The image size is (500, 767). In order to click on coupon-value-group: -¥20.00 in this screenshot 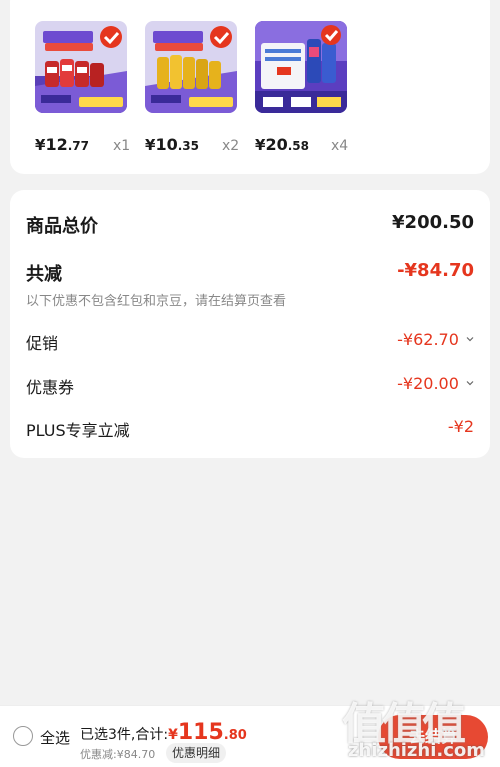, I will do `click(435, 383)`.